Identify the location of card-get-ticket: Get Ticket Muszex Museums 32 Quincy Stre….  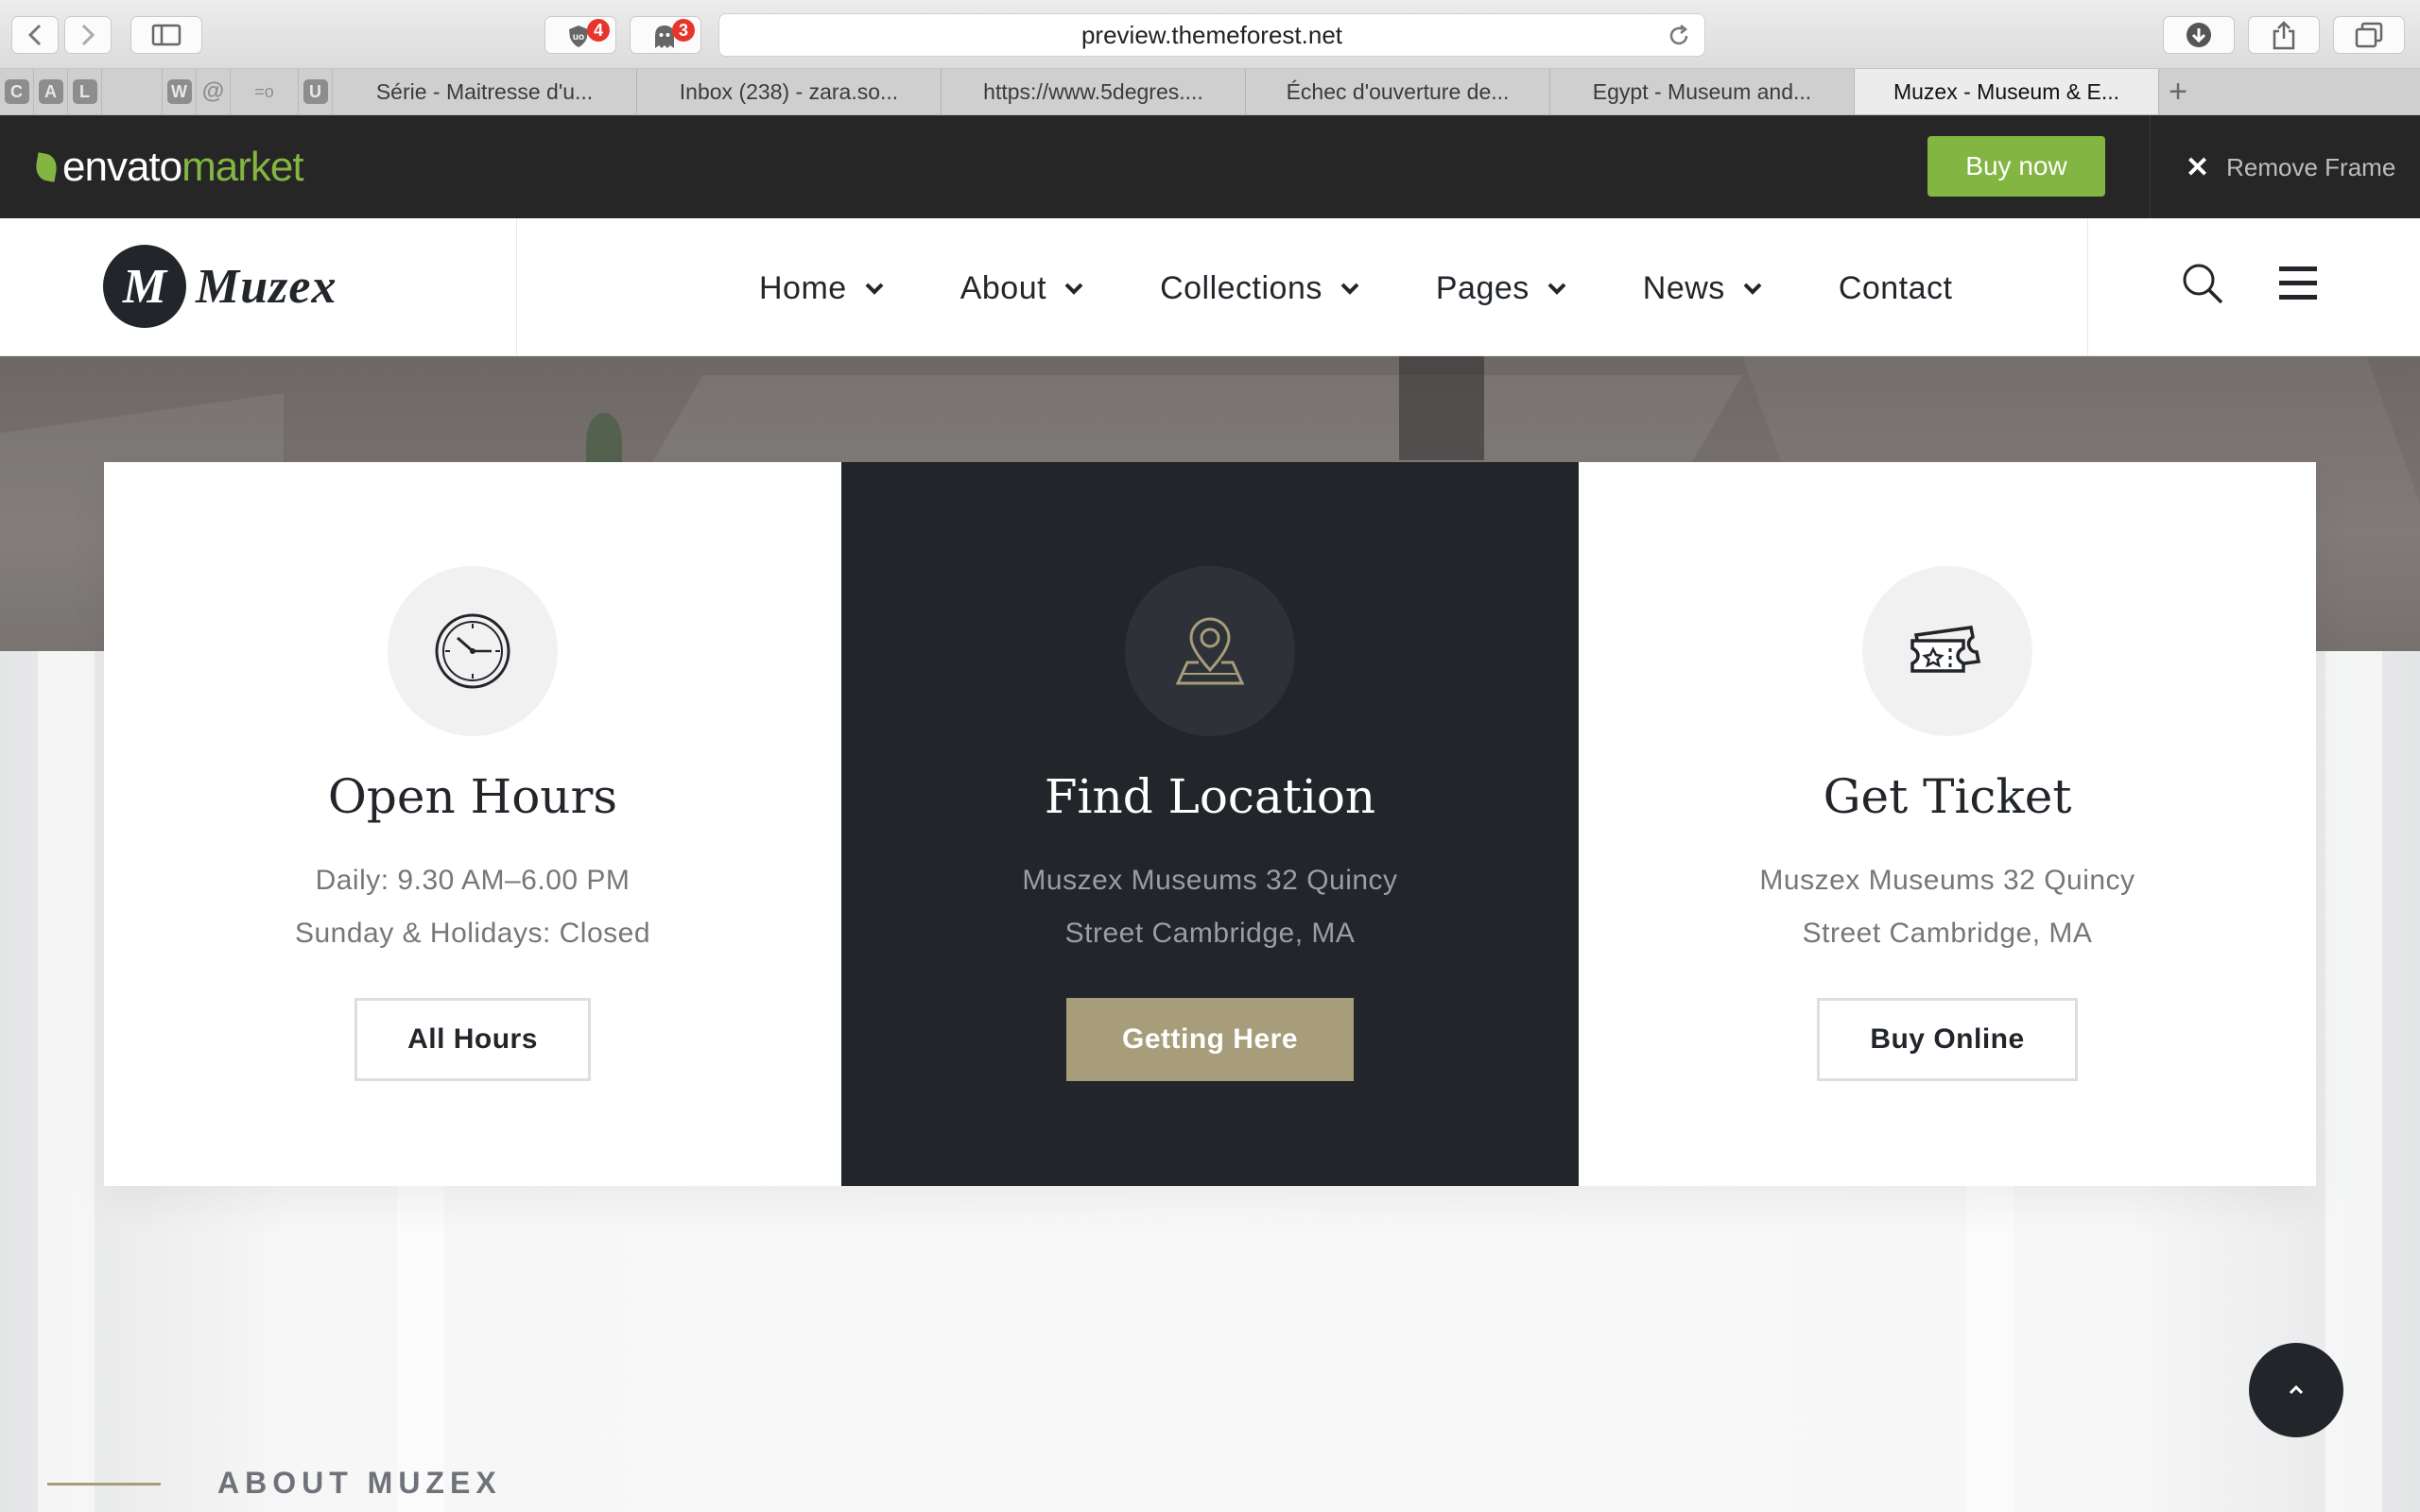
(1947, 824).